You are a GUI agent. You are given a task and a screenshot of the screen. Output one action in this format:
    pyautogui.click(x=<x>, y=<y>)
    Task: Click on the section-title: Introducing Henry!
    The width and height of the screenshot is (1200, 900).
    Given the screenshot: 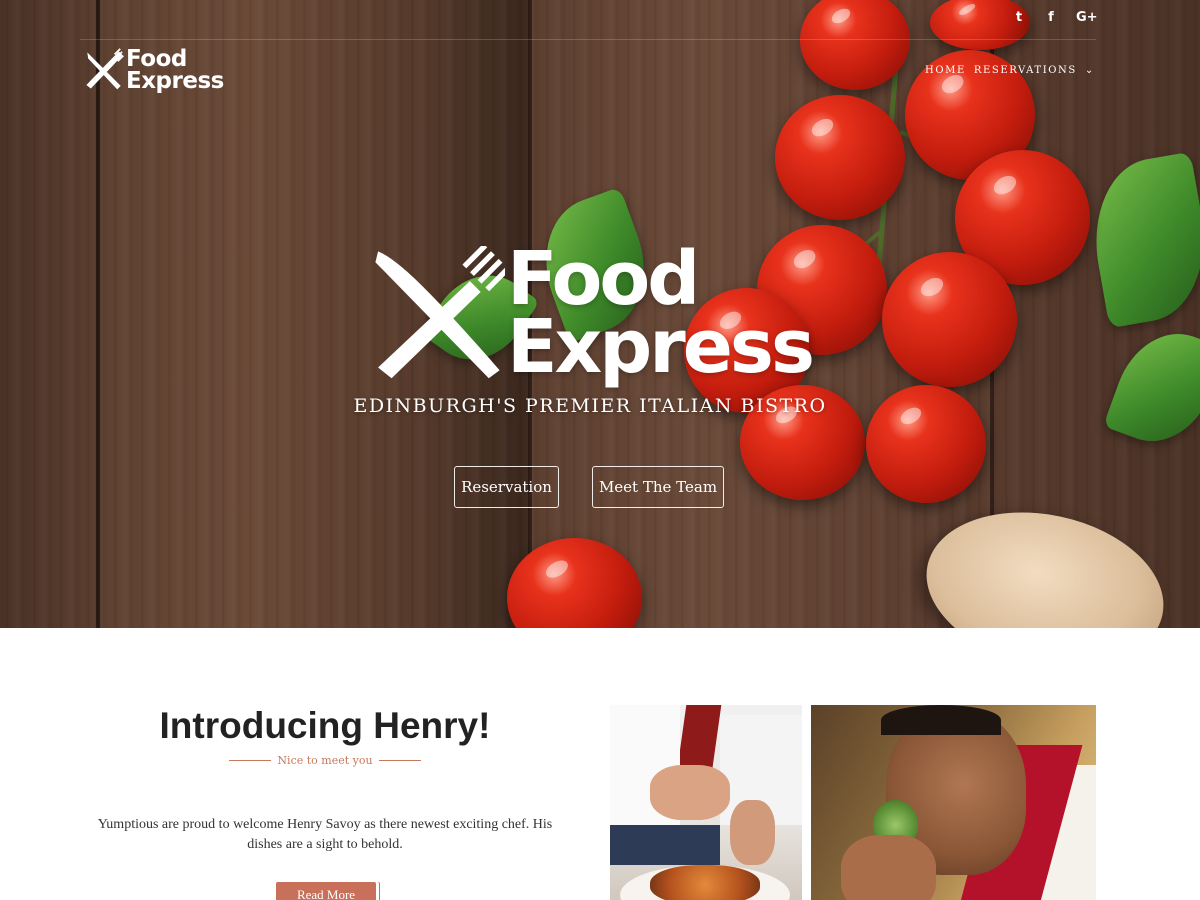 What is the action you would take?
    pyautogui.click(x=325, y=725)
    